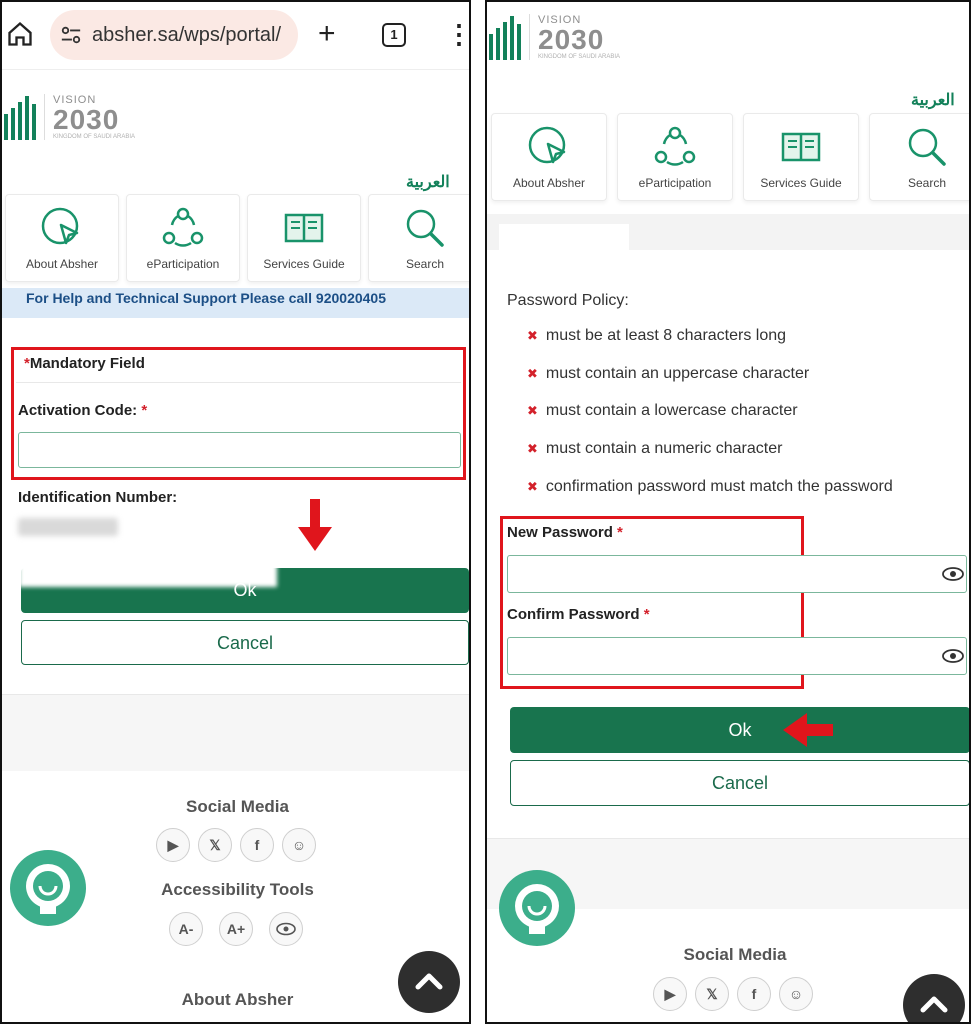 The image size is (971, 1024). I want to click on site-settings-icon, so click(71, 35).